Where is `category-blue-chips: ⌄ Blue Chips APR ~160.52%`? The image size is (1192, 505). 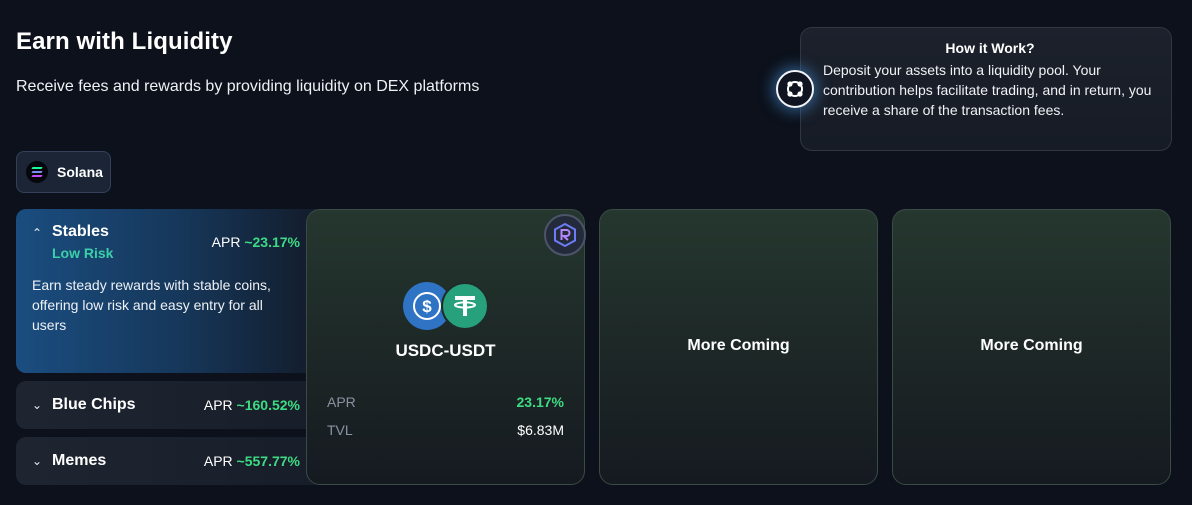 category-blue-chips: ⌄ Blue Chips APR ~160.52% is located at coordinates (166, 405).